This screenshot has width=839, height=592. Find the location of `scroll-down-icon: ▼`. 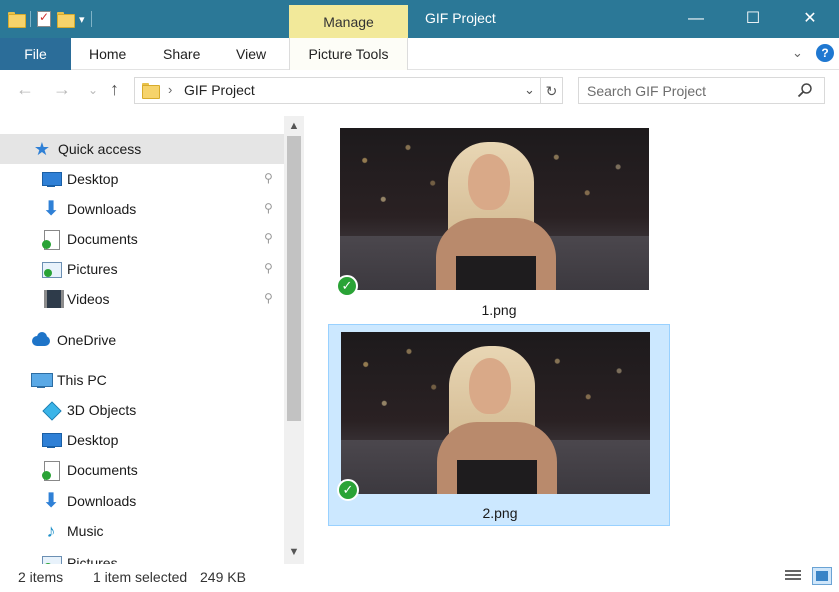

scroll-down-icon: ▼ is located at coordinates (294, 552).